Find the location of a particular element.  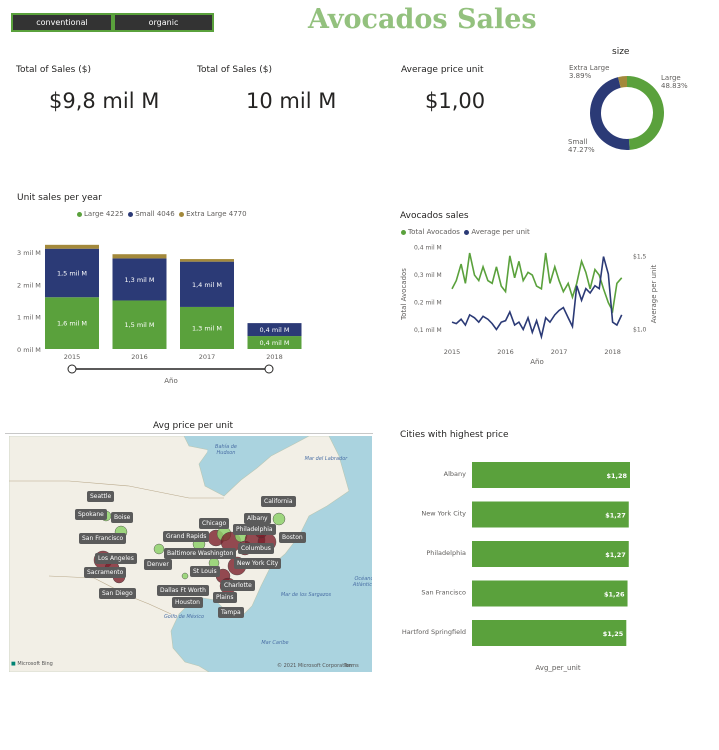

donut-slice-small is located at coordinates (609, 113).